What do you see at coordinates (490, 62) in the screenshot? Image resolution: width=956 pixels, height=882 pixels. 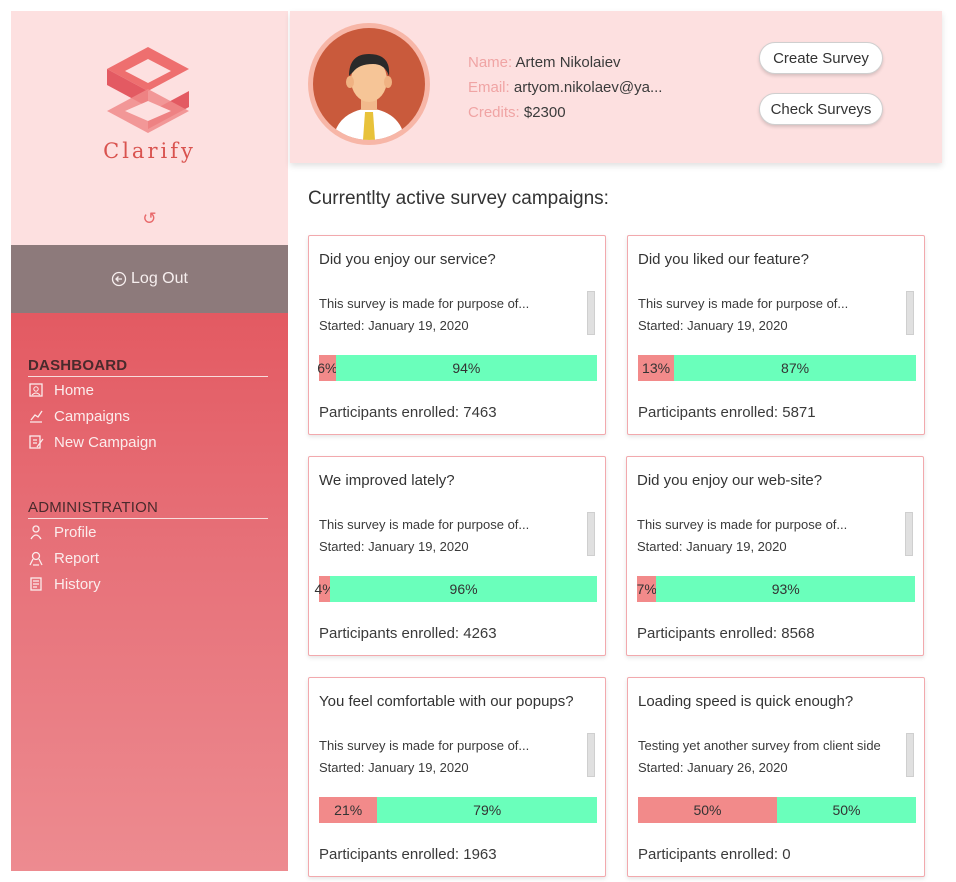 I see `name-key: Name:` at bounding box center [490, 62].